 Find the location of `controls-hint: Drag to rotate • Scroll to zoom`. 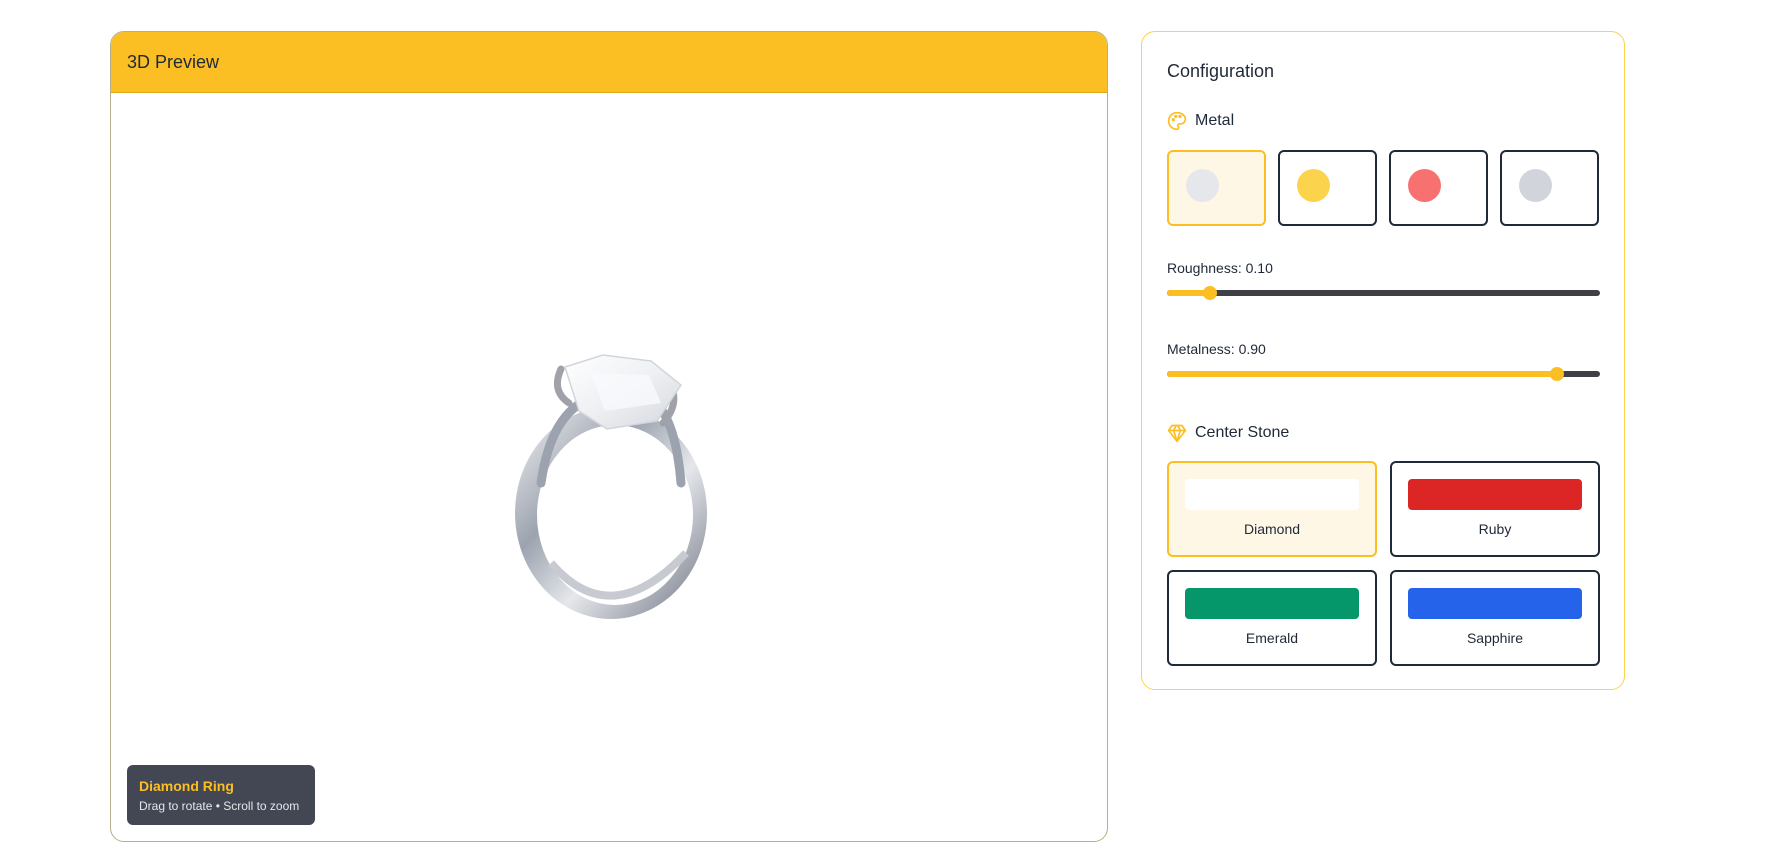

controls-hint: Drag to rotate • Scroll to zoom is located at coordinates (219, 806).